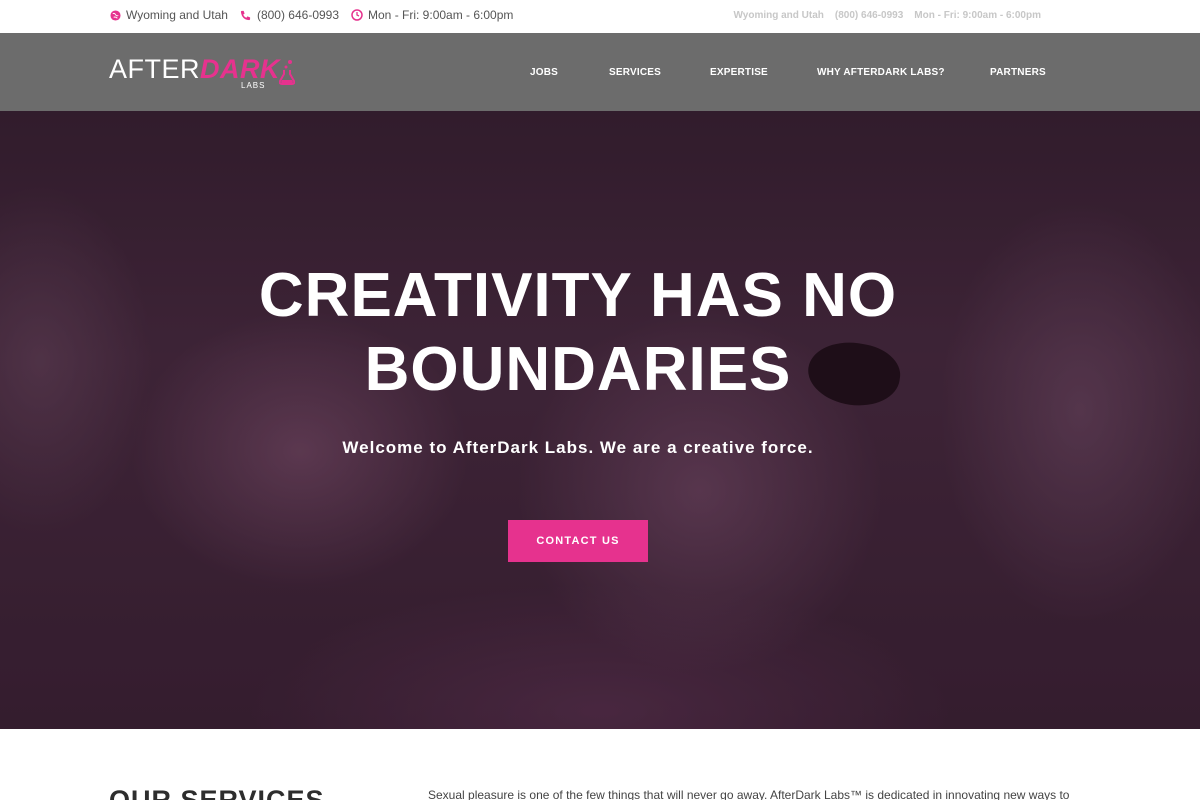  Describe the element at coordinates (217, 792) in the screenshot. I see `services-heading: OUR SERVICES` at that location.